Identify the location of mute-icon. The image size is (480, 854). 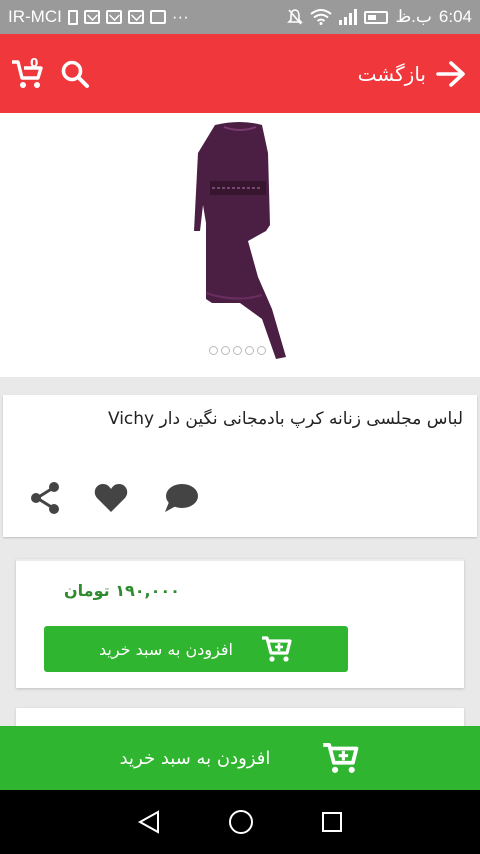
(295, 17).